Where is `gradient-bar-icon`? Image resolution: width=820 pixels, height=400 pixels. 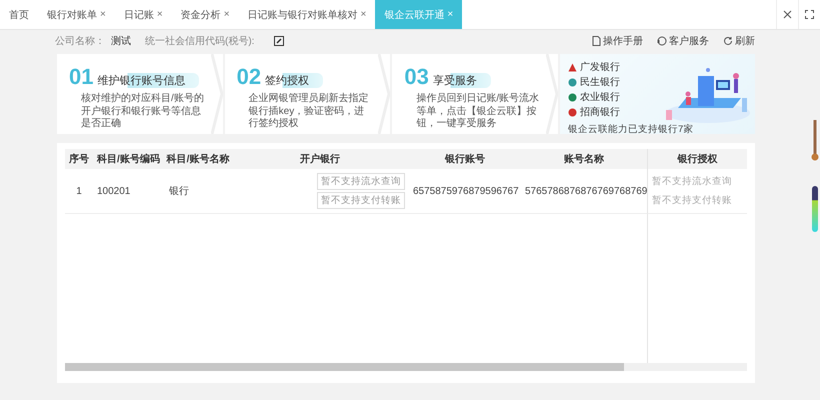
gradient-bar-icon is located at coordinates (815, 209).